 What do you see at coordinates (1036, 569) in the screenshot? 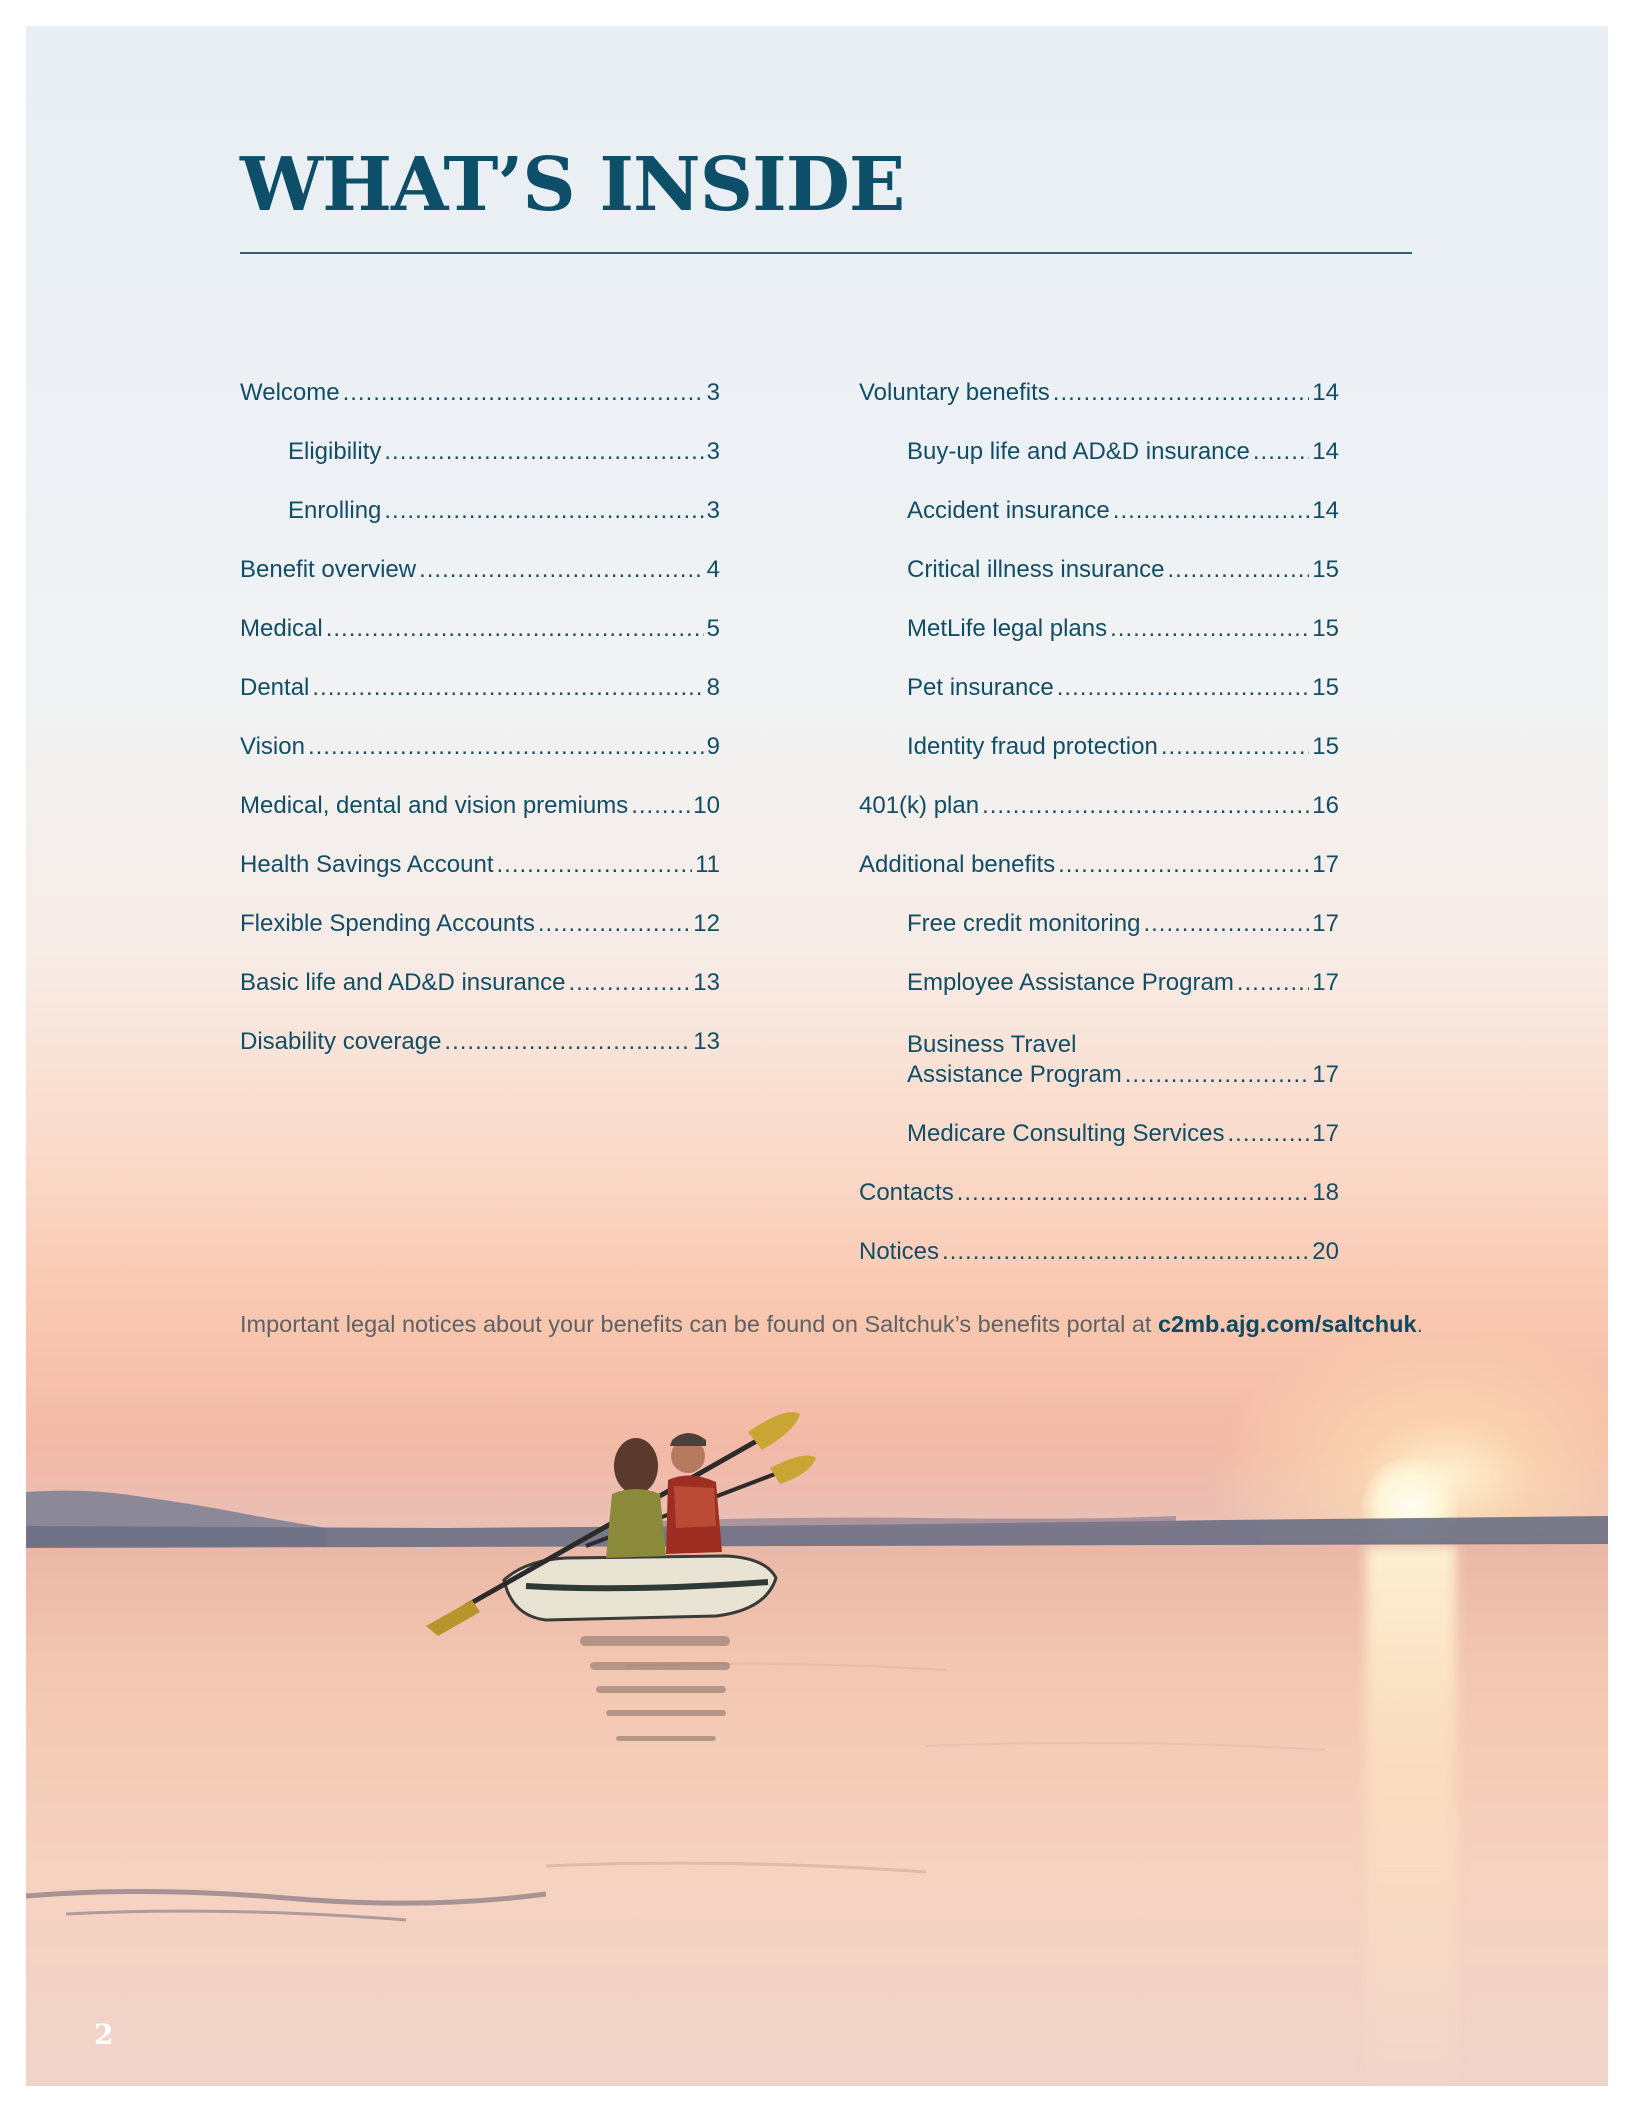
I see `toc-label: Critical illness insurance` at bounding box center [1036, 569].